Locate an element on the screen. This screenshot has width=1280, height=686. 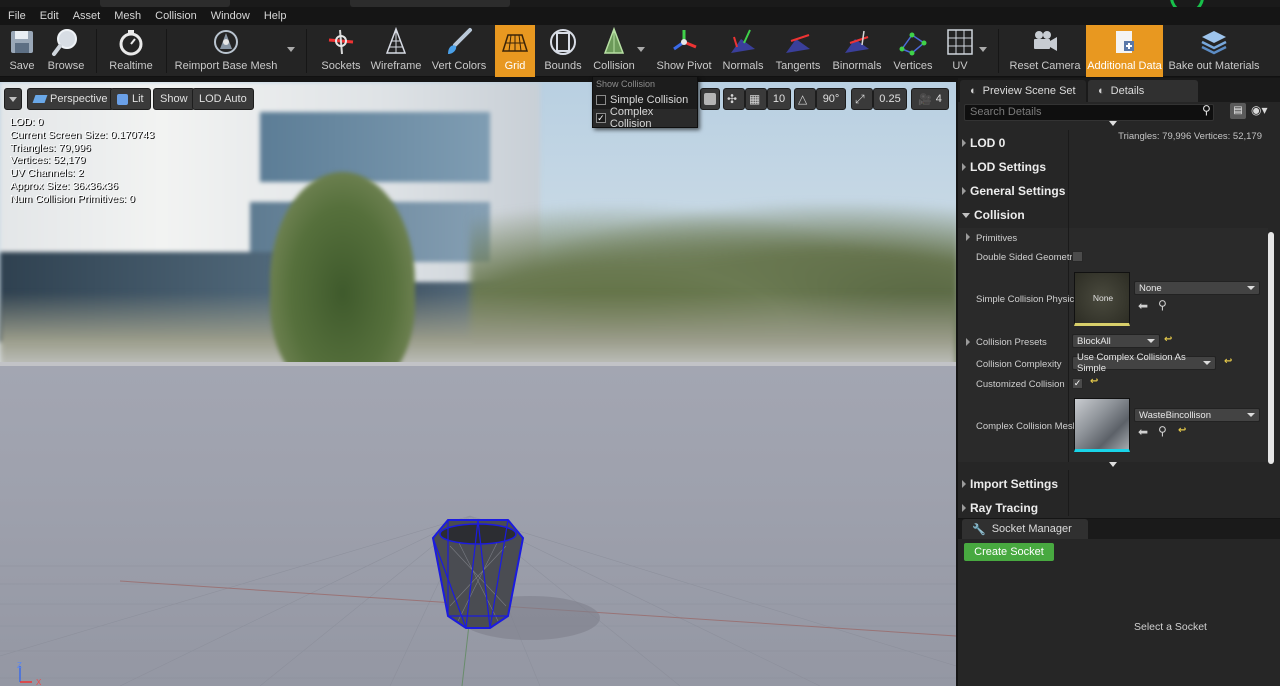
rotation-snap-value: 90° is located at coordinates (831, 99).